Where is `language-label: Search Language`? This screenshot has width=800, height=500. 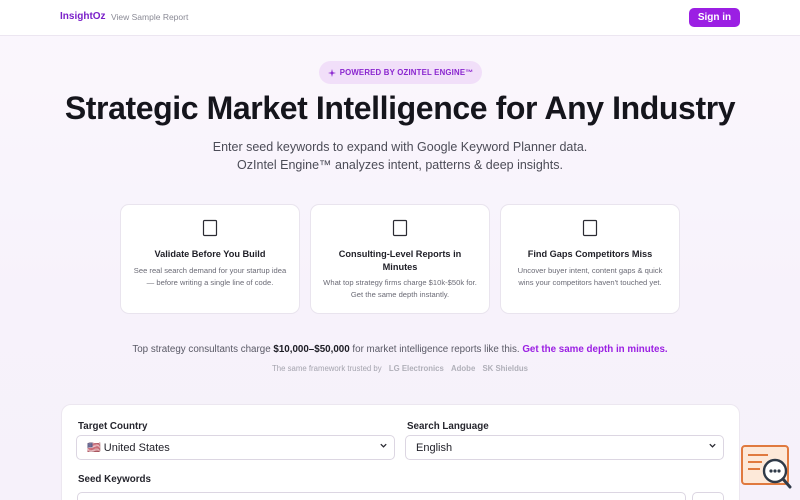 language-label: Search Language is located at coordinates (448, 426).